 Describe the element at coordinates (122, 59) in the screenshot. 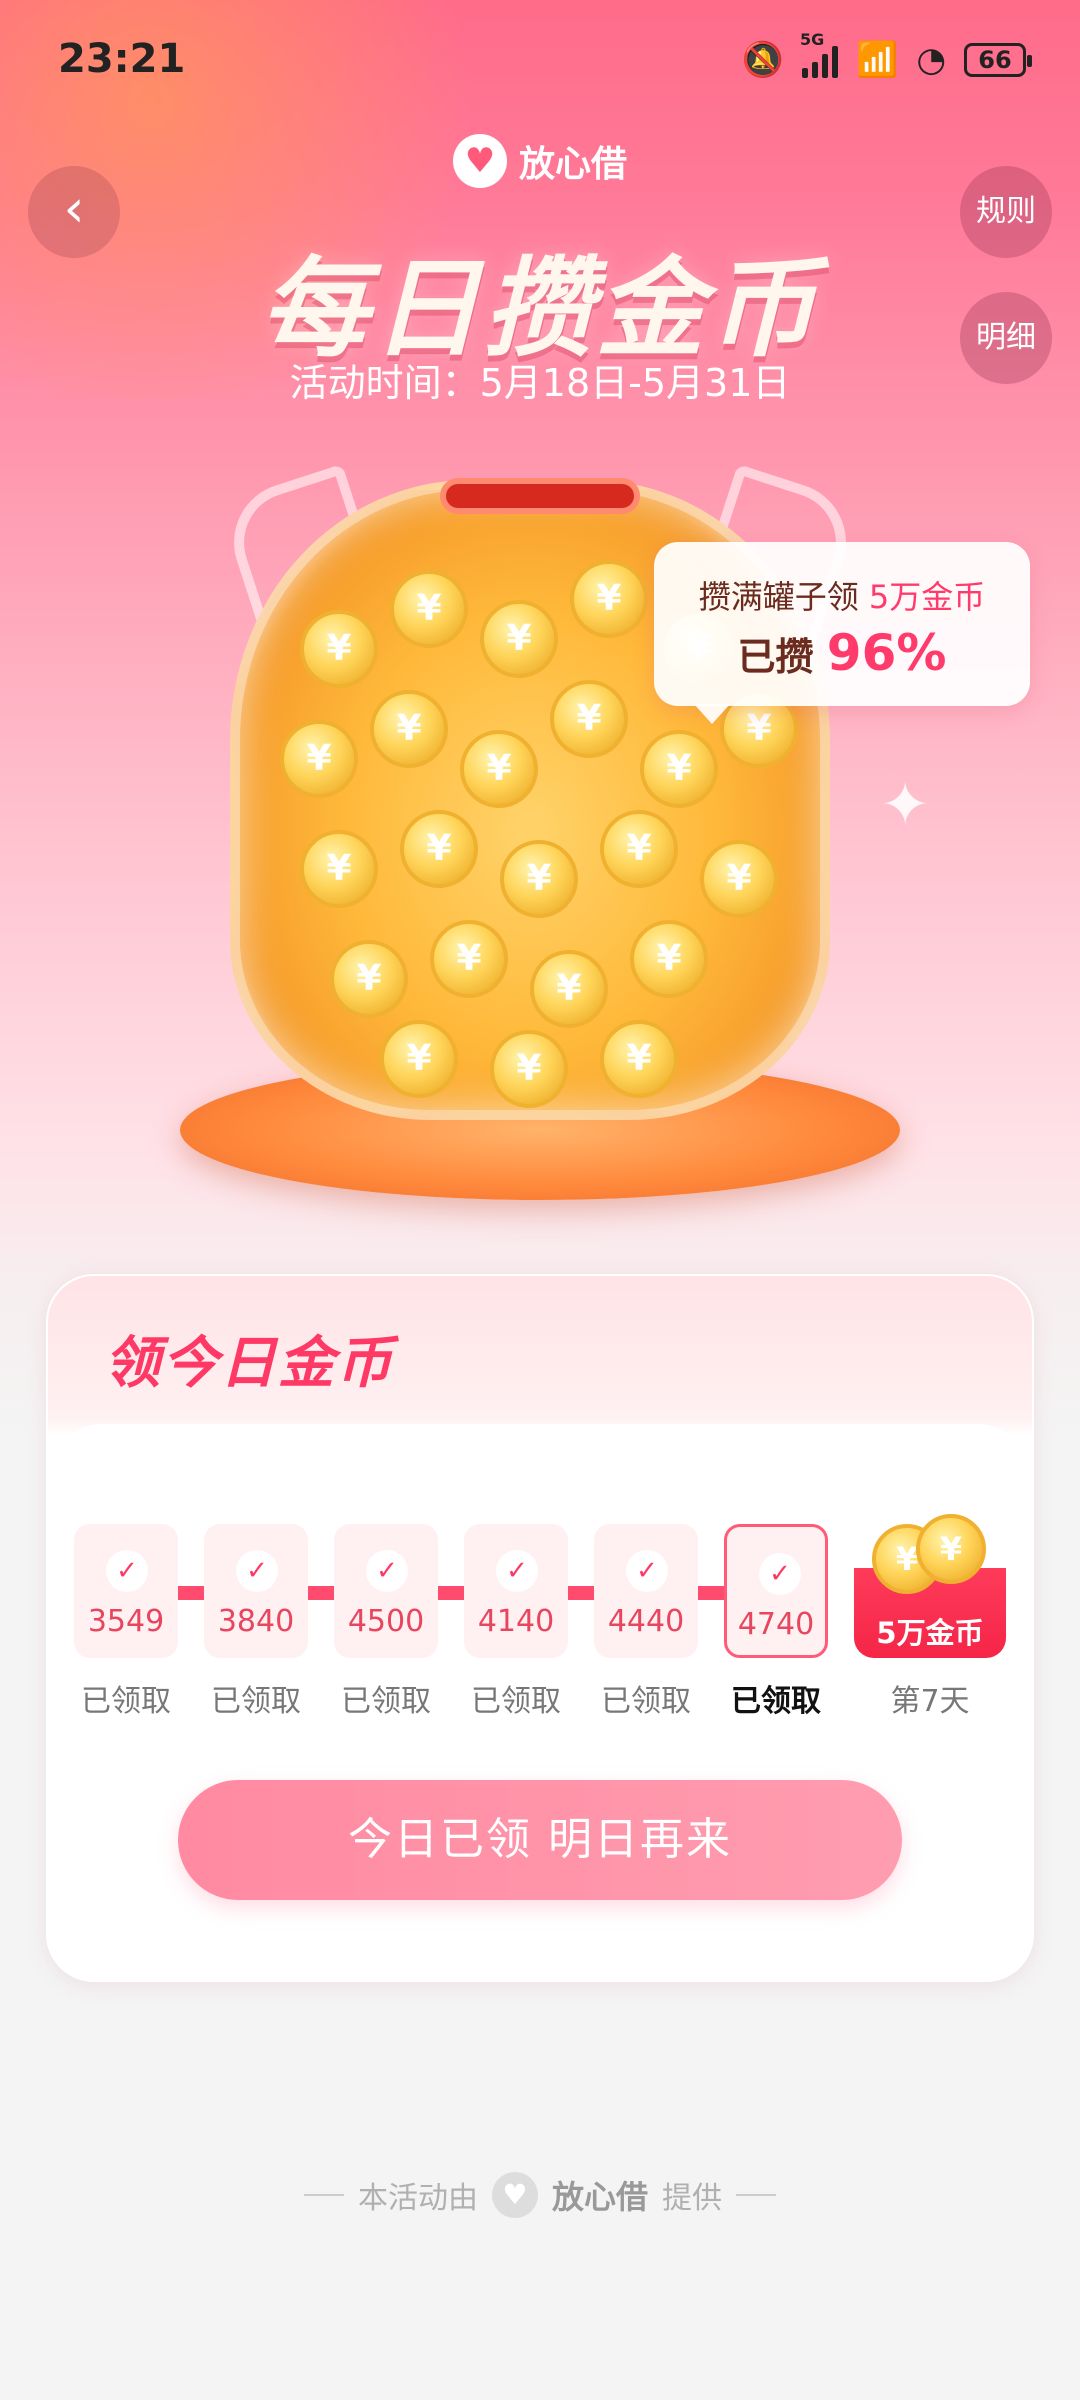

I see `status-time: 23:21` at that location.